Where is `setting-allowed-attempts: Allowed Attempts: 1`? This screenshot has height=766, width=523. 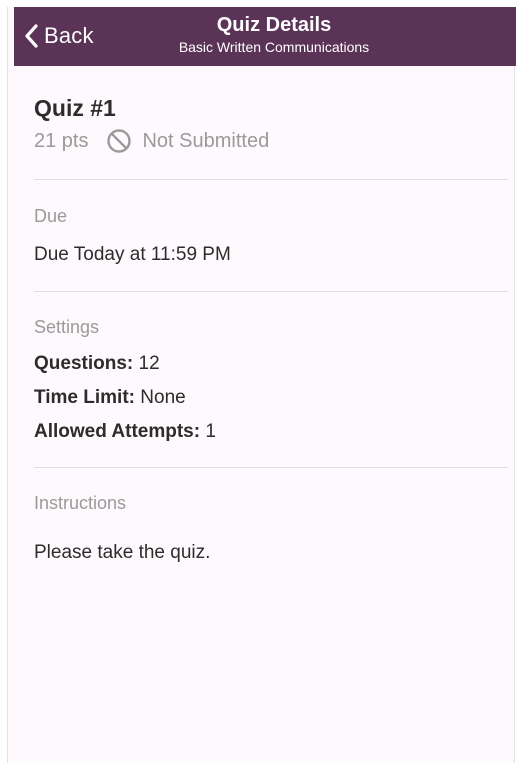
setting-allowed-attempts: Allowed Attempts: 1 is located at coordinates (271, 432).